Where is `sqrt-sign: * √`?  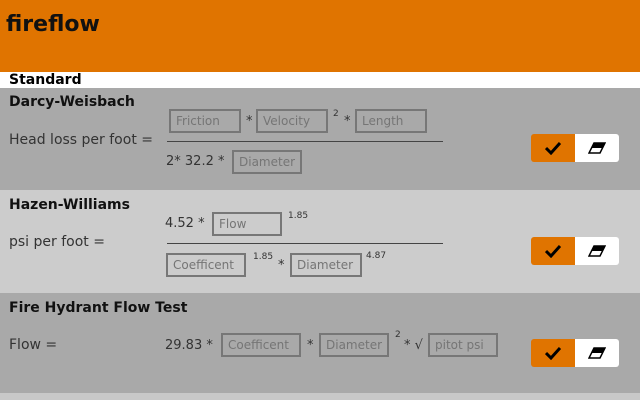 sqrt-sign: * √ is located at coordinates (413, 345).